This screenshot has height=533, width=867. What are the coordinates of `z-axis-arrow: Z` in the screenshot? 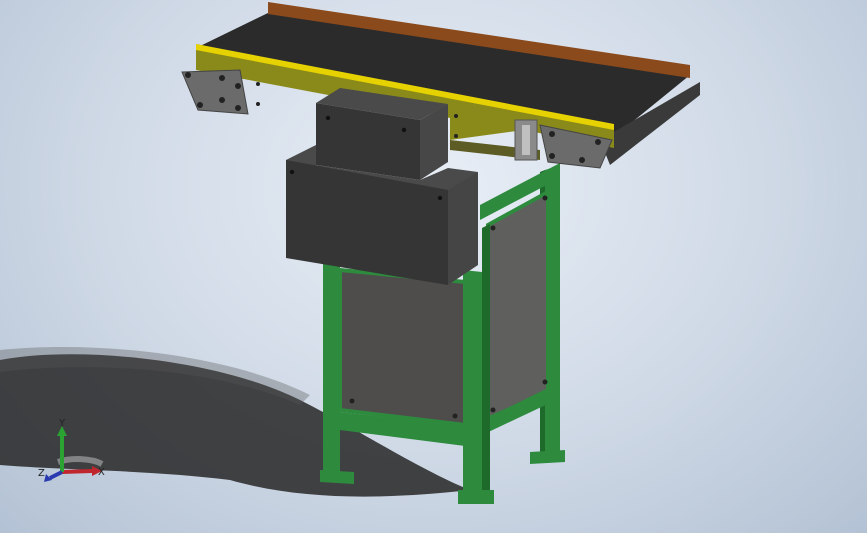 It's located at (50, 475).